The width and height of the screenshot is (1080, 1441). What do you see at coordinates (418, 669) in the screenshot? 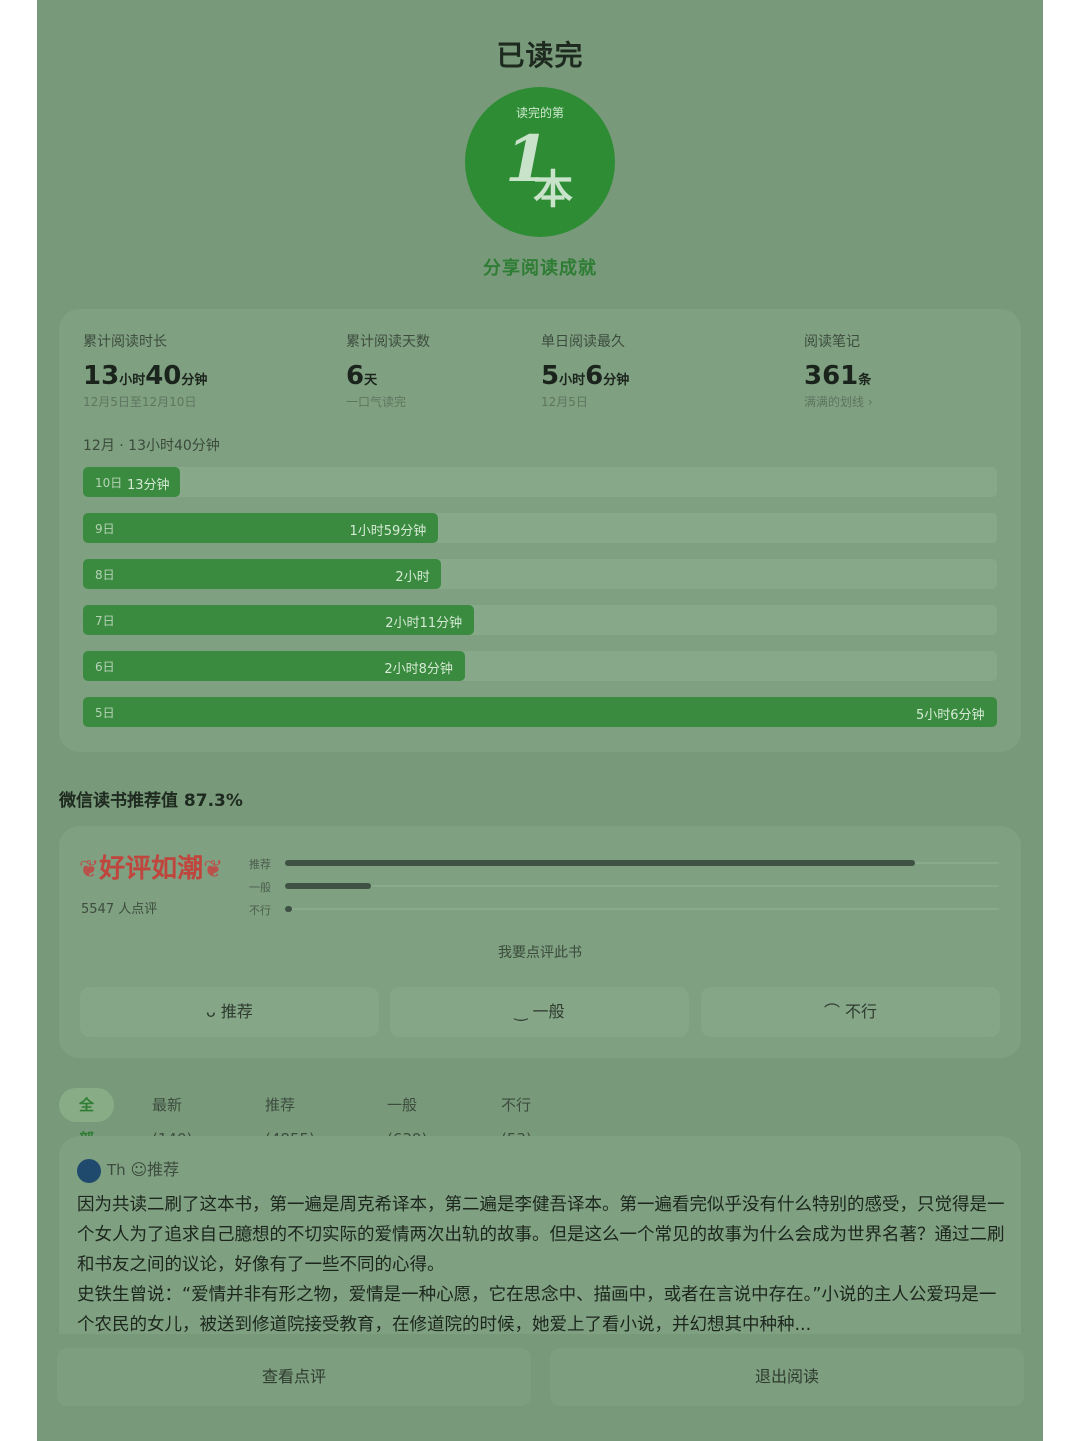
I see `bar-time: 2小时8分钟` at bounding box center [418, 669].